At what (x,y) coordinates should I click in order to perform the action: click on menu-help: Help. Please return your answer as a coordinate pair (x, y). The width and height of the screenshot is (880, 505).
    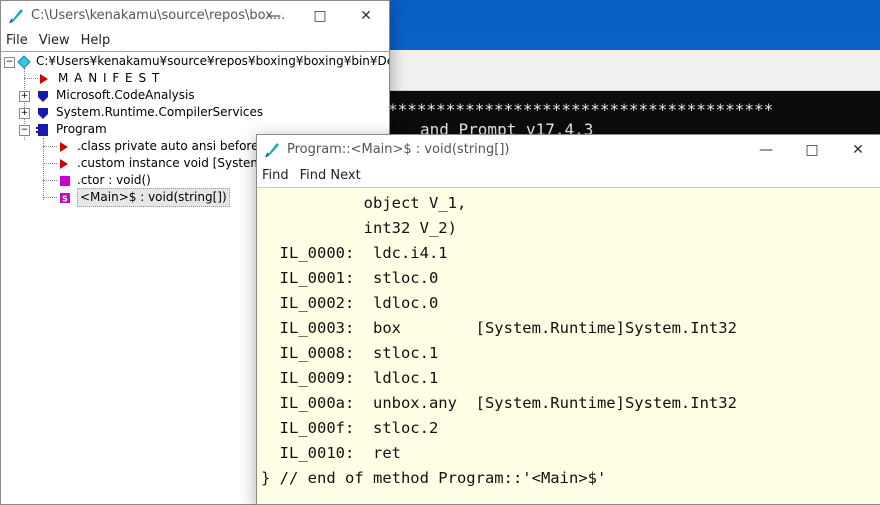
    Looking at the image, I should click on (96, 40).